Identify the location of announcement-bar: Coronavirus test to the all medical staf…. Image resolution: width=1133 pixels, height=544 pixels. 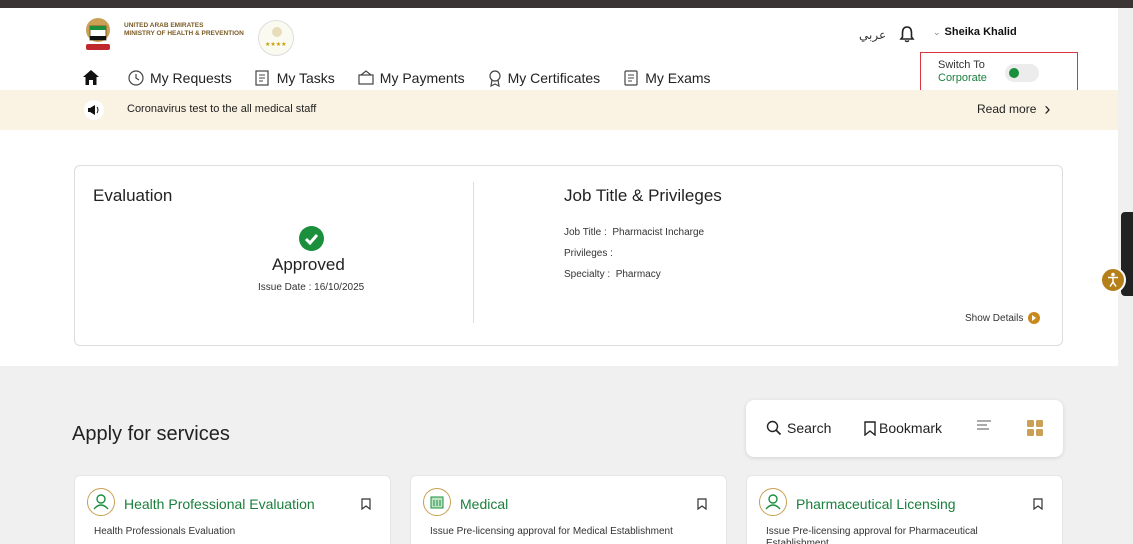
(559, 110).